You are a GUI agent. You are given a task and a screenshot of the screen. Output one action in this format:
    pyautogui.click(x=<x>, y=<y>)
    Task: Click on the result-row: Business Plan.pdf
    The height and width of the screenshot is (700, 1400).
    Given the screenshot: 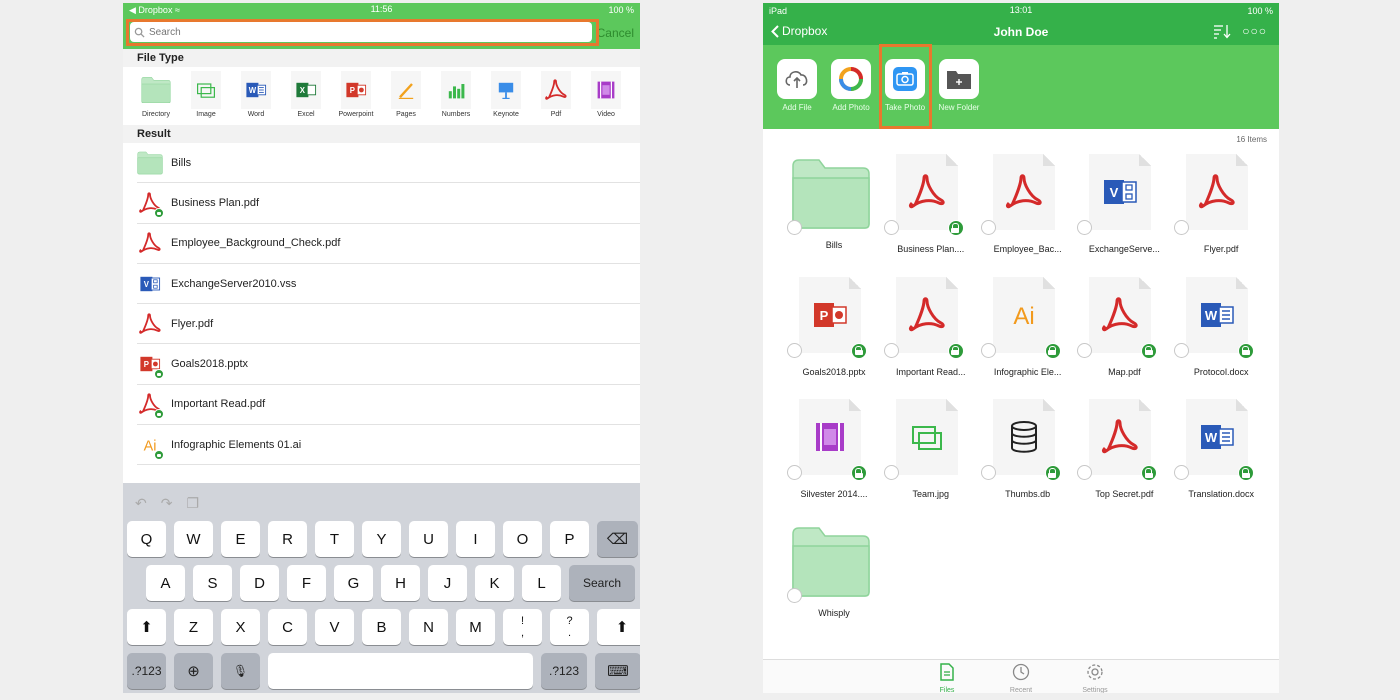 What is the action you would take?
    pyautogui.click(x=388, y=203)
    